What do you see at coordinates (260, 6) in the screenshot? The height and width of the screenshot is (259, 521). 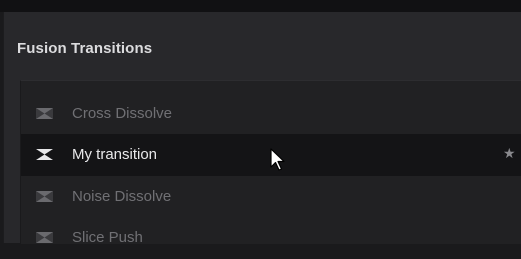 I see `top-bar` at bounding box center [260, 6].